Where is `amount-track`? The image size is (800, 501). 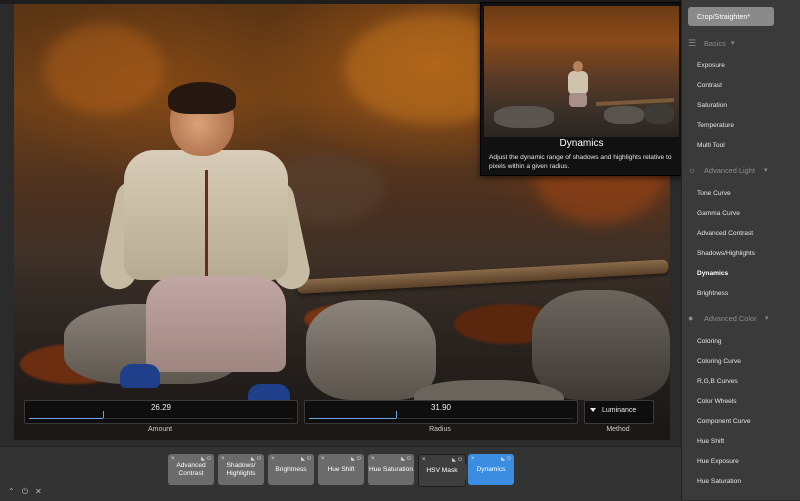
amount-track is located at coordinates (161, 415).